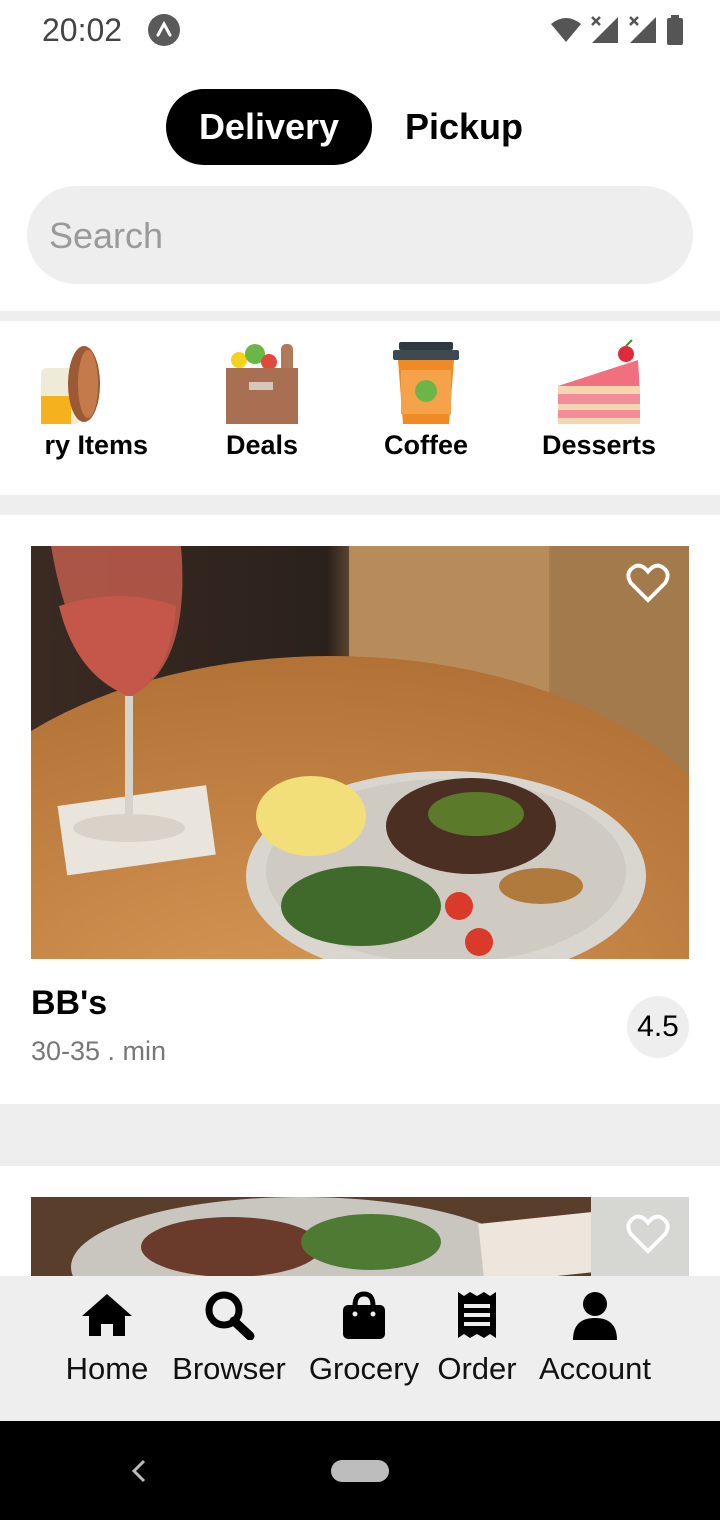 The height and width of the screenshot is (1520, 720). I want to click on wifi-icon, so click(566, 30).